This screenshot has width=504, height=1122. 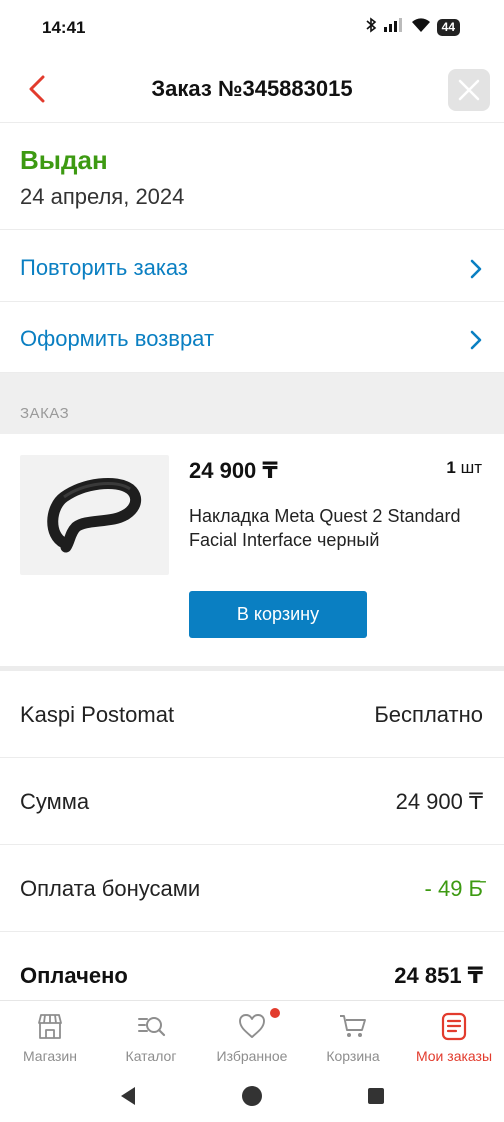 I want to click on order-status-date: 24 апреля, 2024, so click(x=102, y=196).